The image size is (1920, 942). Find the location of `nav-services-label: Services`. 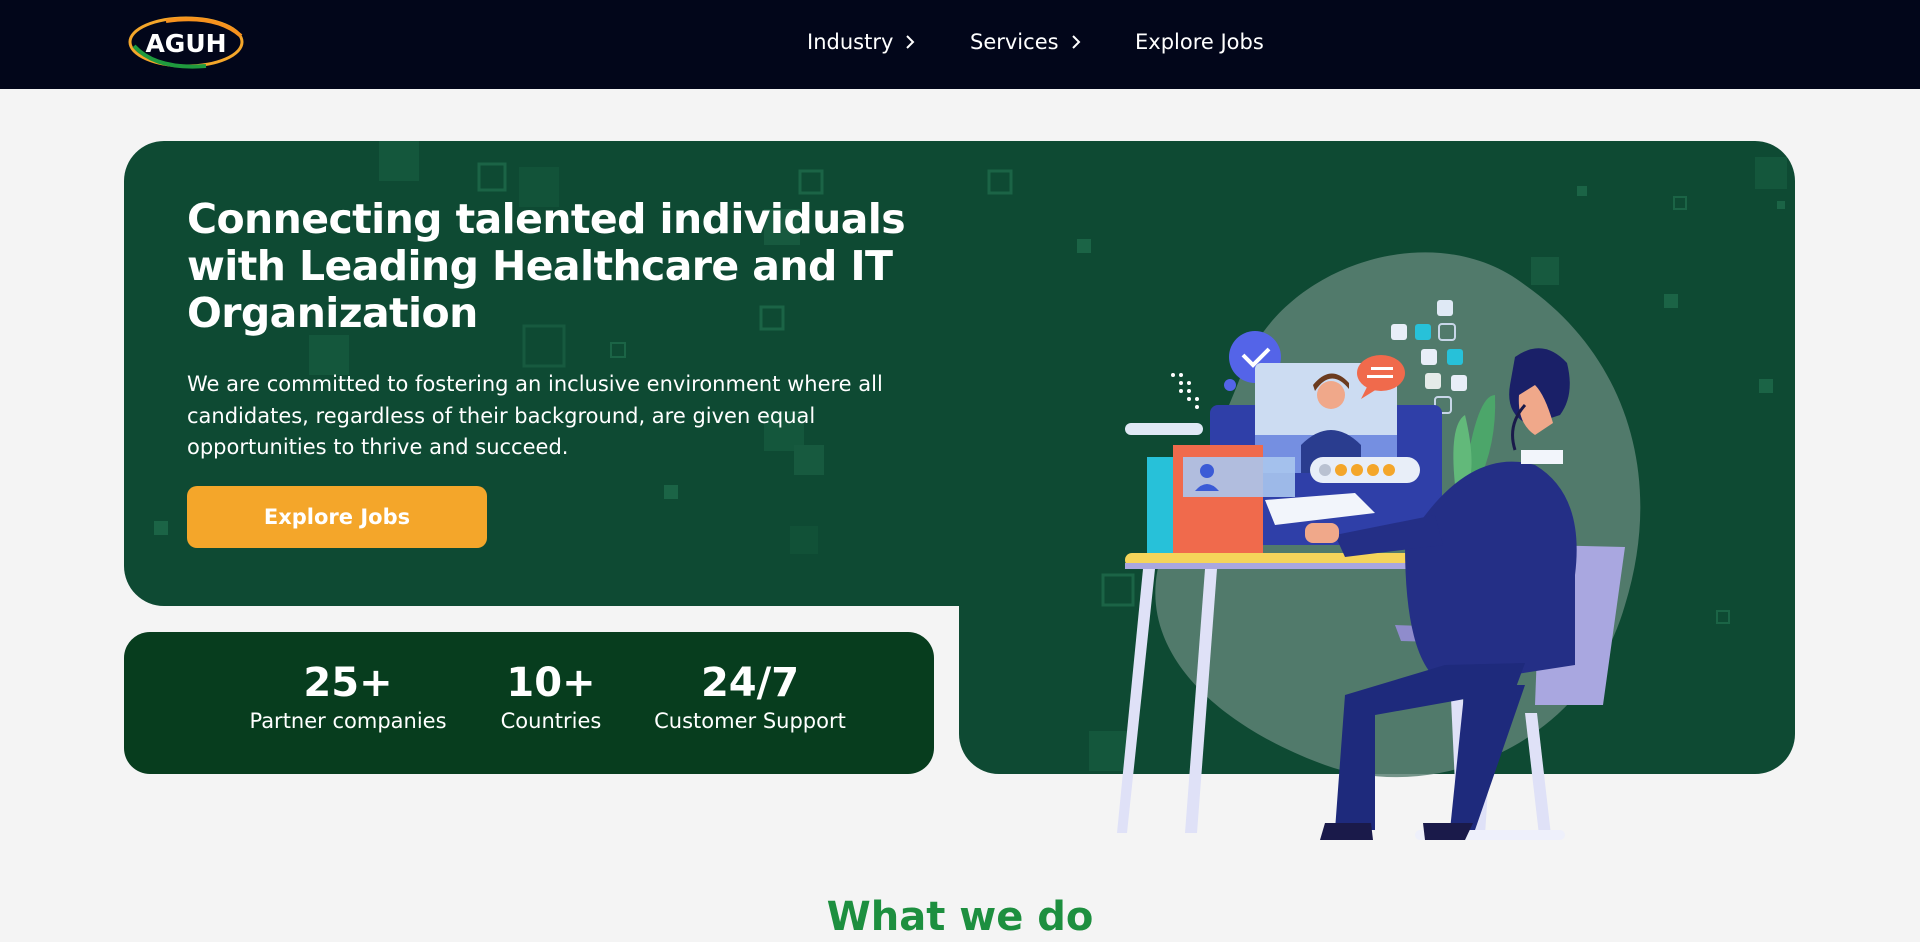

nav-services-label: Services is located at coordinates (1014, 42).